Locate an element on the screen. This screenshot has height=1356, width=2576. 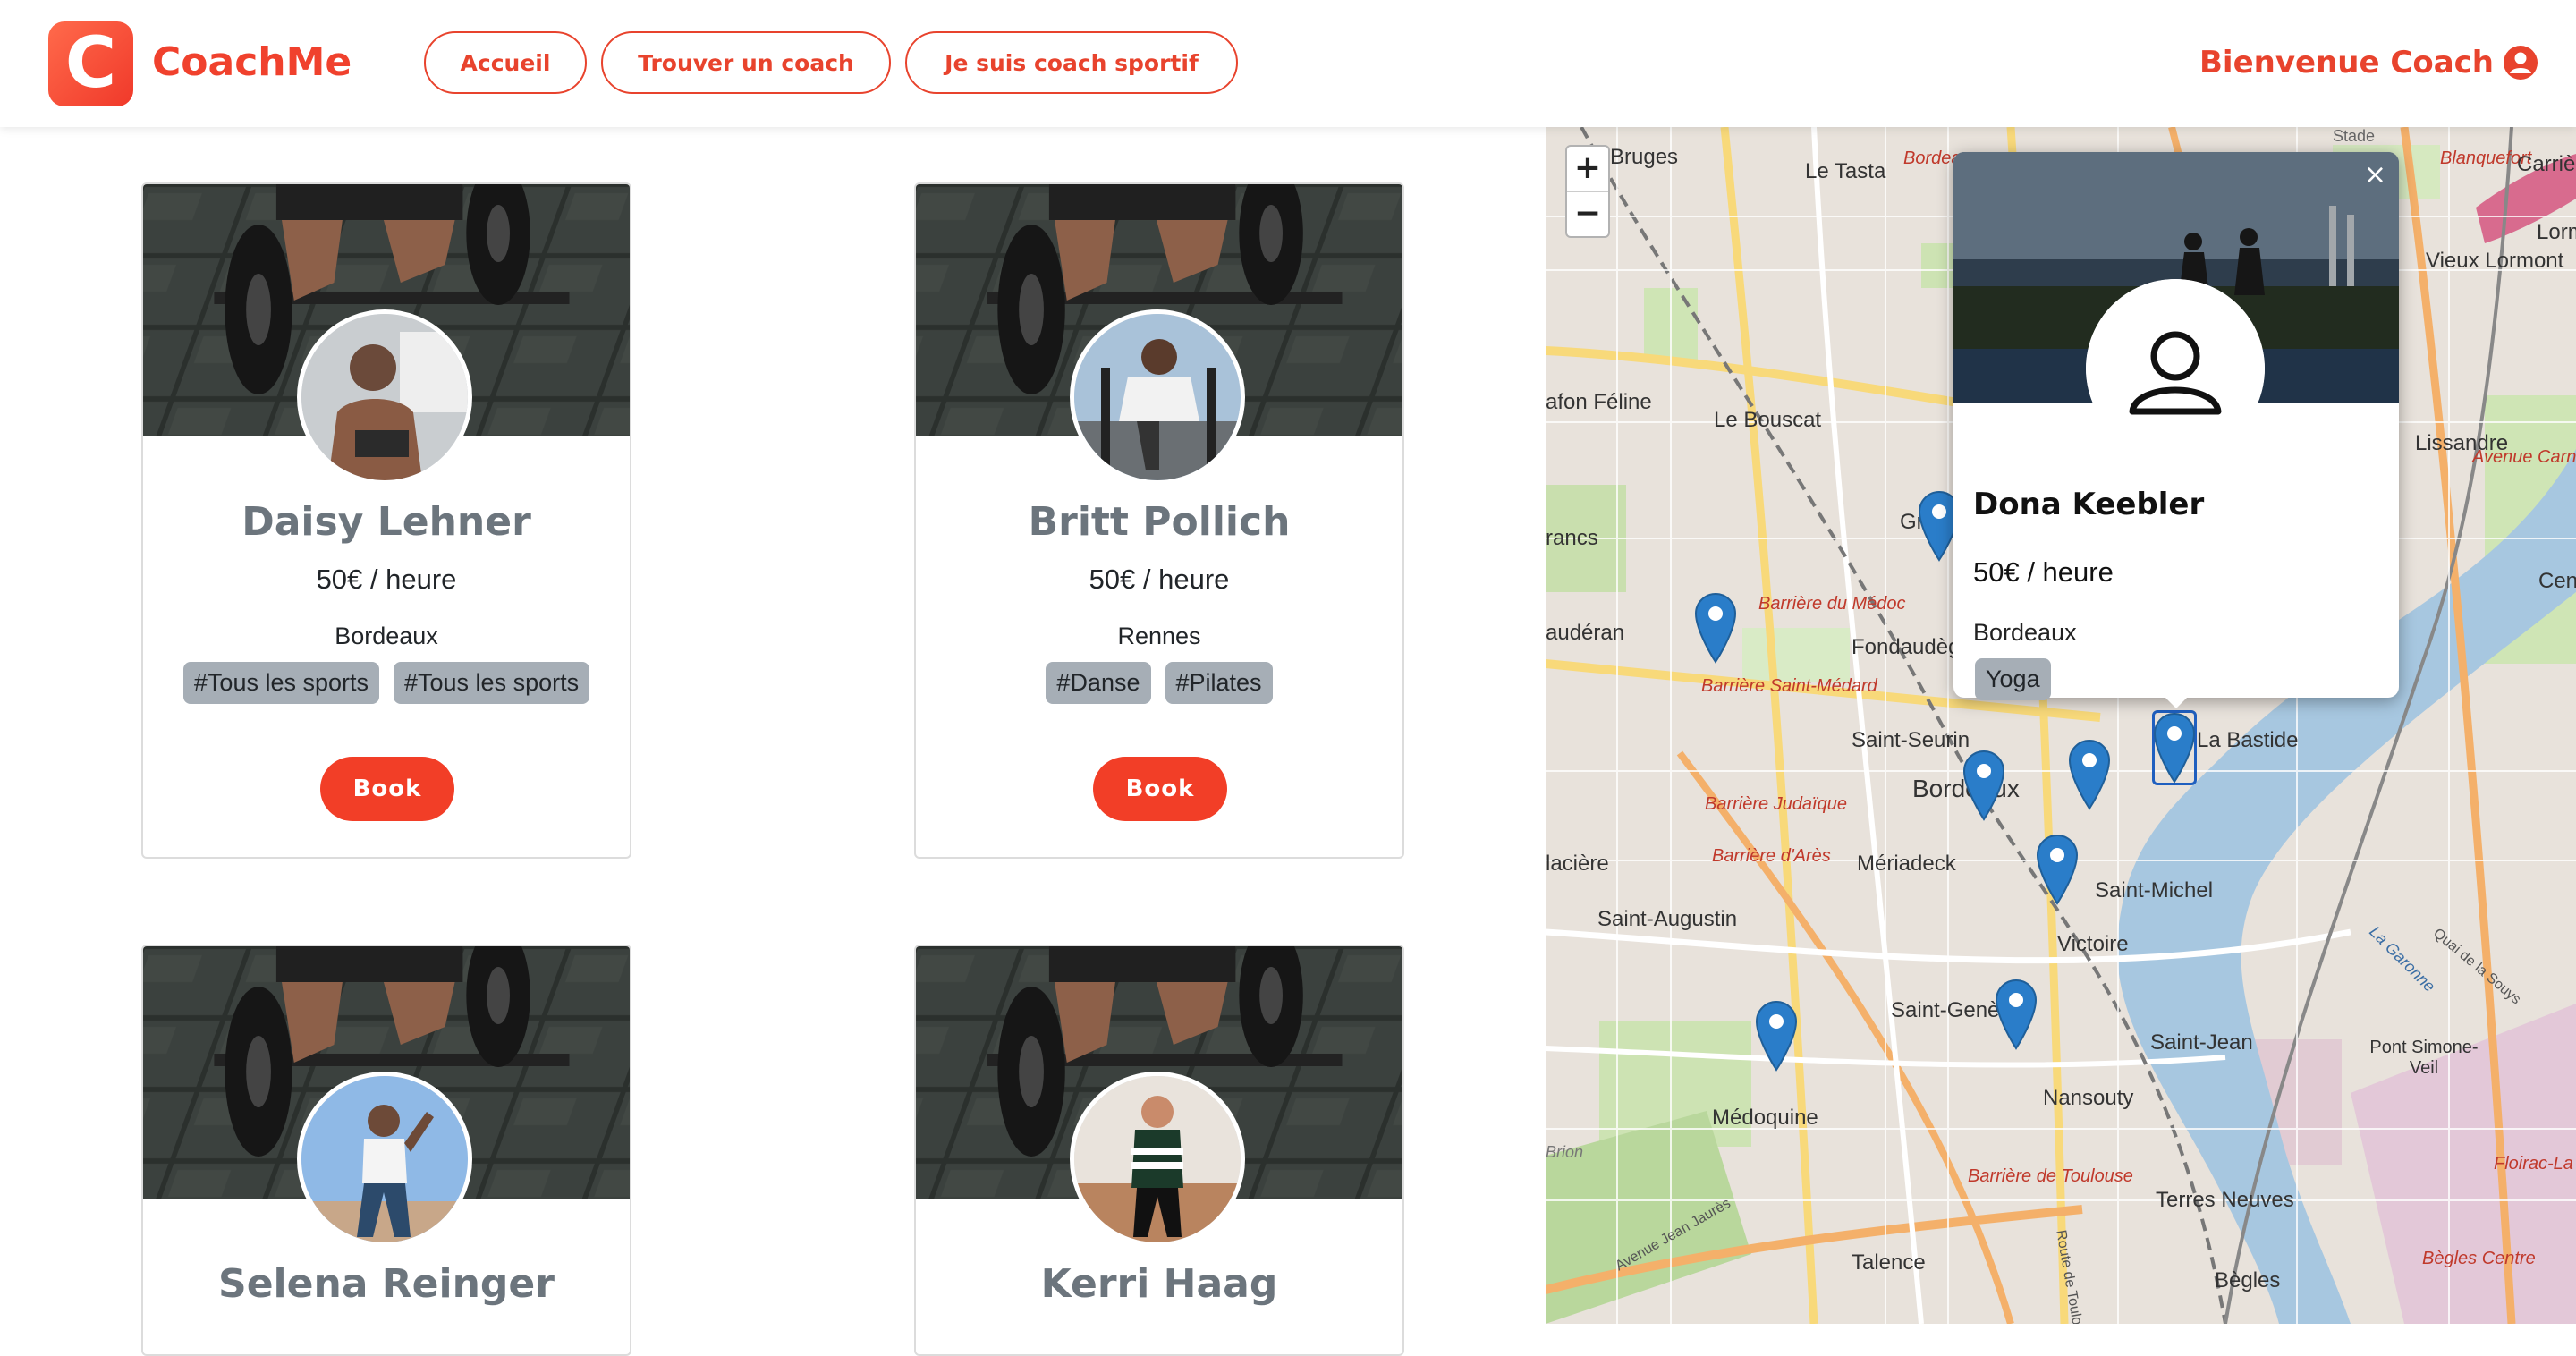
map-label: Avenue Carnot is located at coordinates (2524, 457).